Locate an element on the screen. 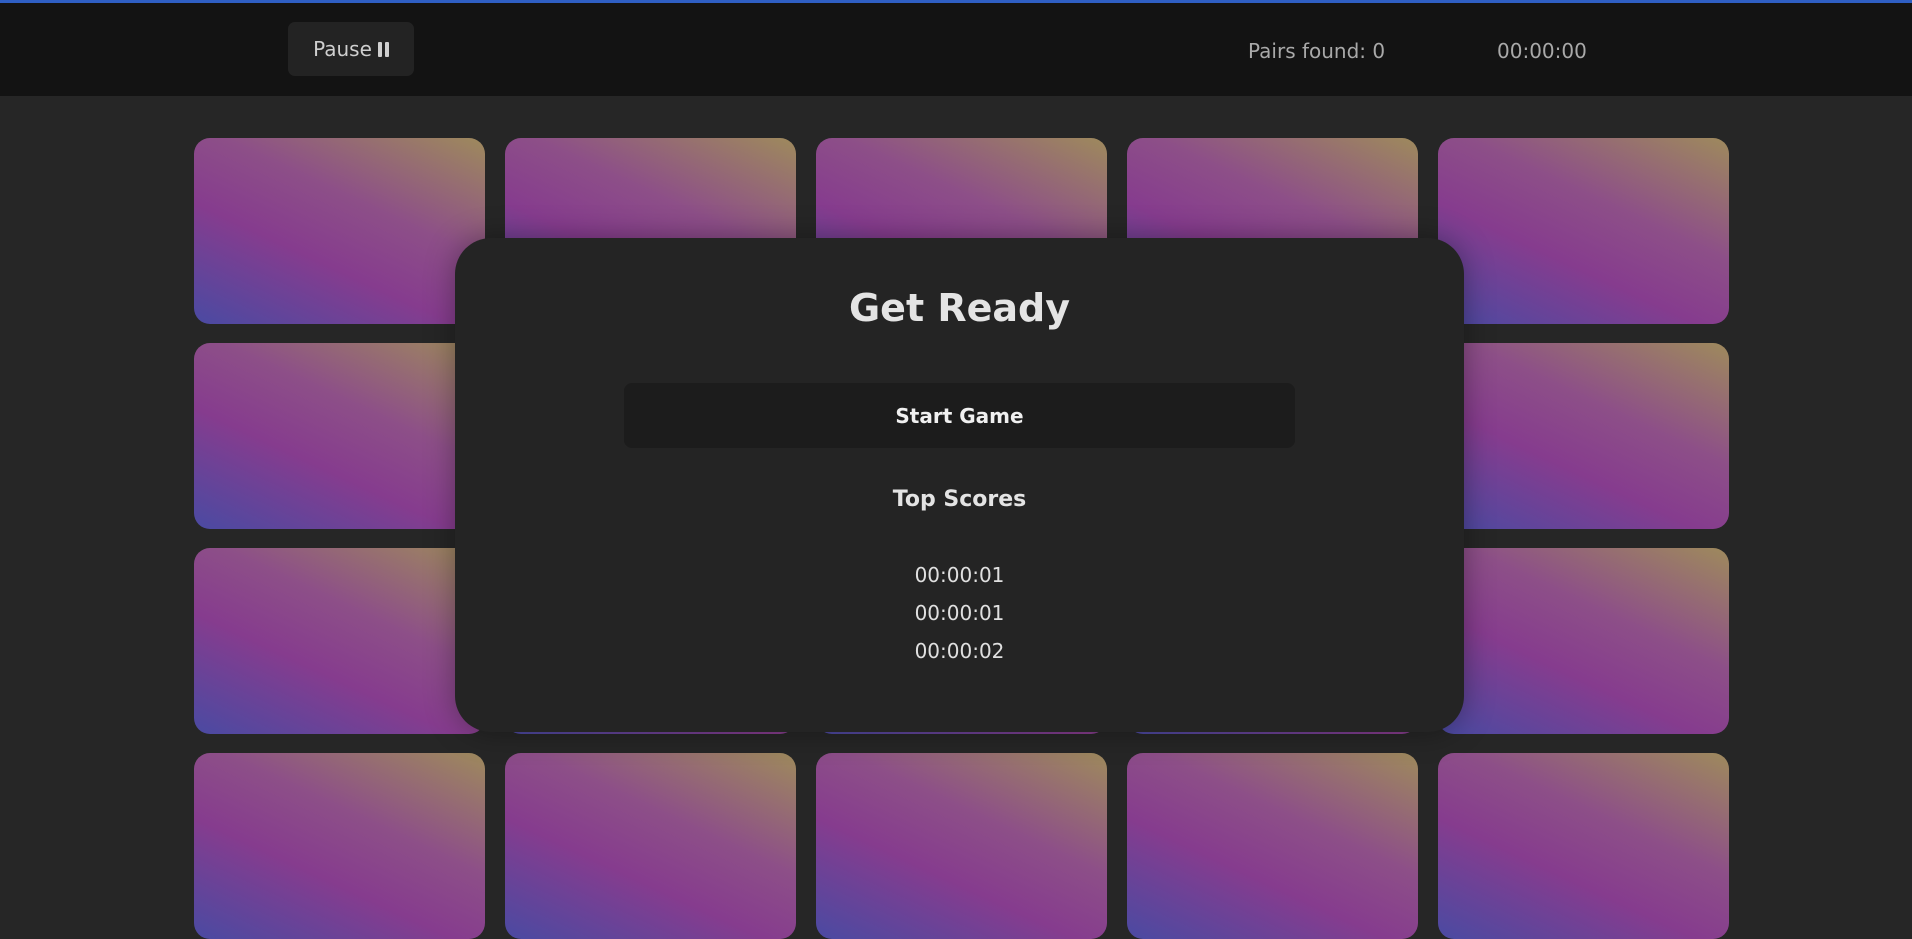  pause-button: Pause is located at coordinates (351, 49).